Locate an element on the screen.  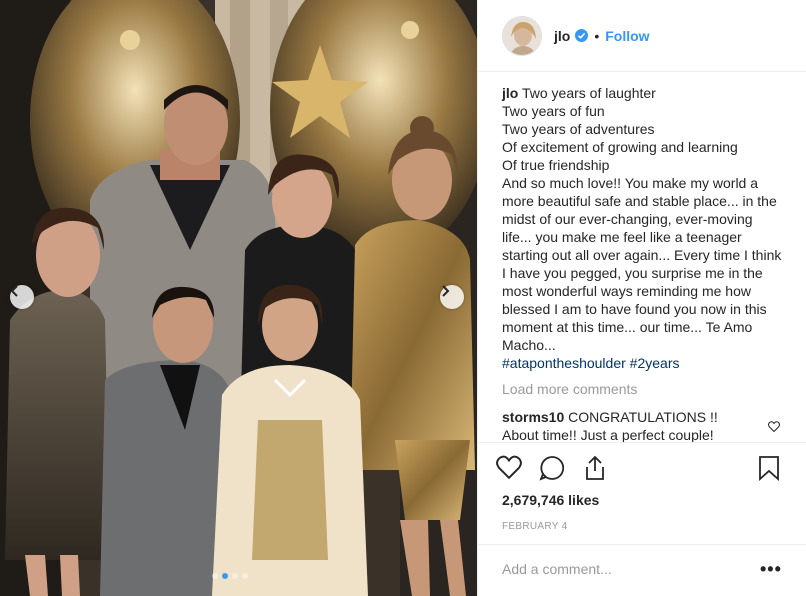
follow-button: Follow is located at coordinates (627, 36).